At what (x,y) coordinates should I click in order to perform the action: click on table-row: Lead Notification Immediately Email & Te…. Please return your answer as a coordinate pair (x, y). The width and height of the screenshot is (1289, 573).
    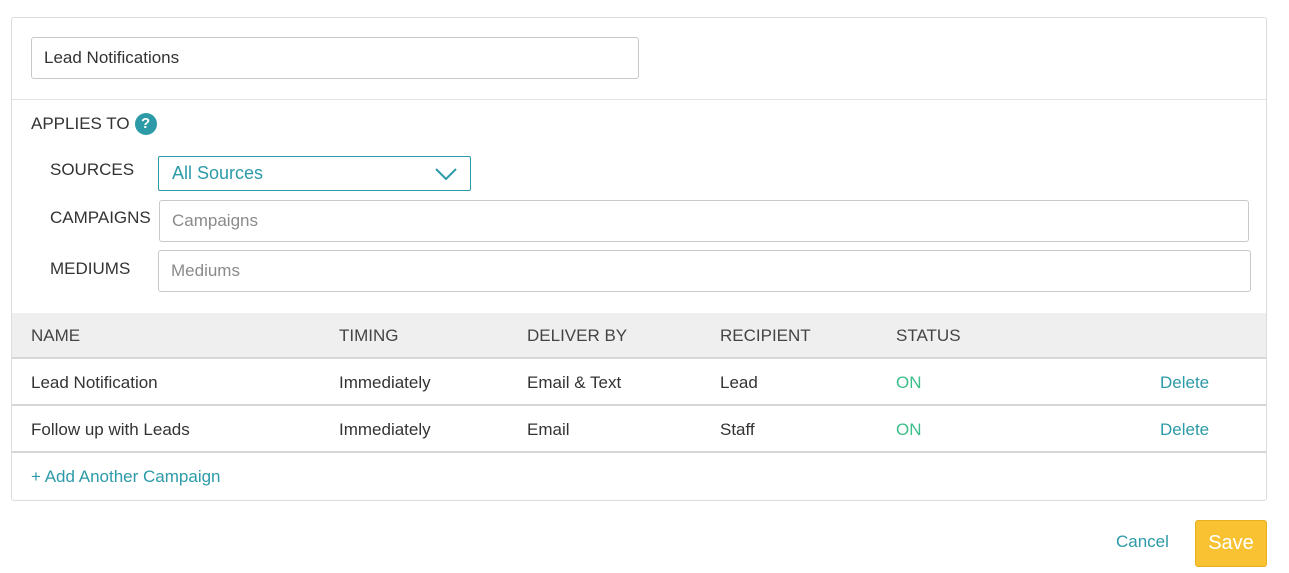
    Looking at the image, I should click on (639, 382).